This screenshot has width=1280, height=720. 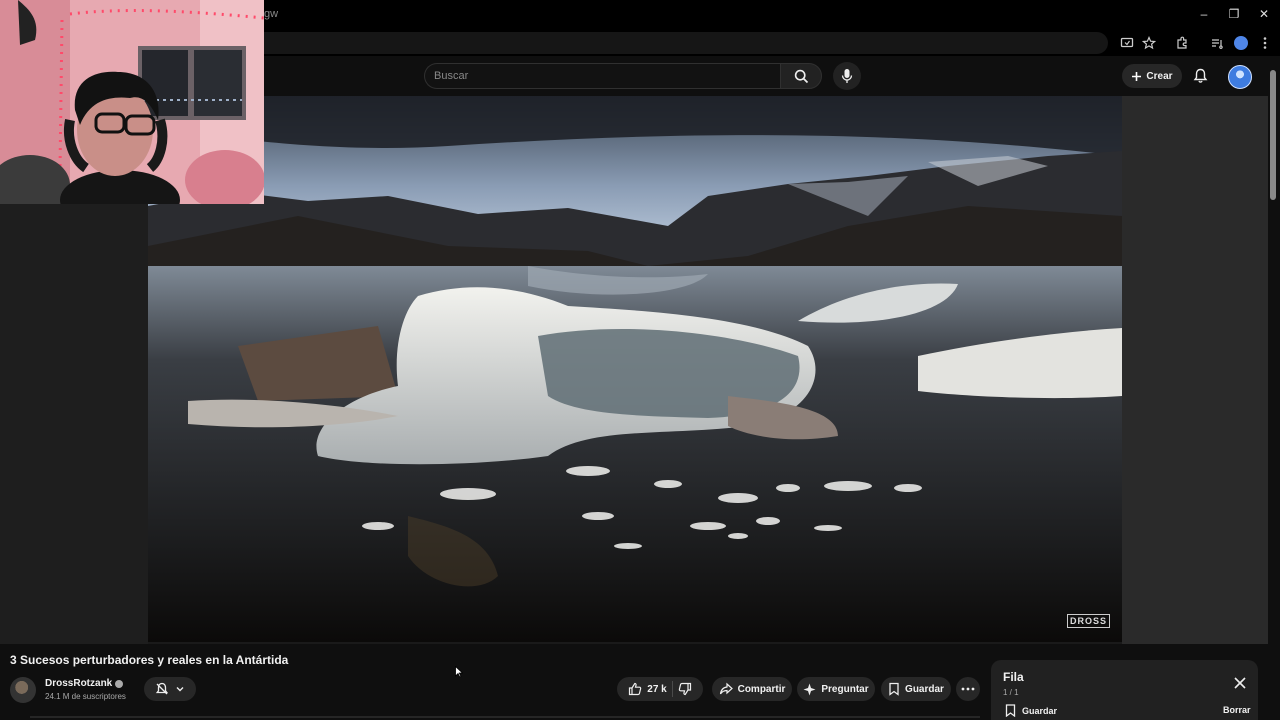 I want to click on search-icon, so click(x=801, y=76).